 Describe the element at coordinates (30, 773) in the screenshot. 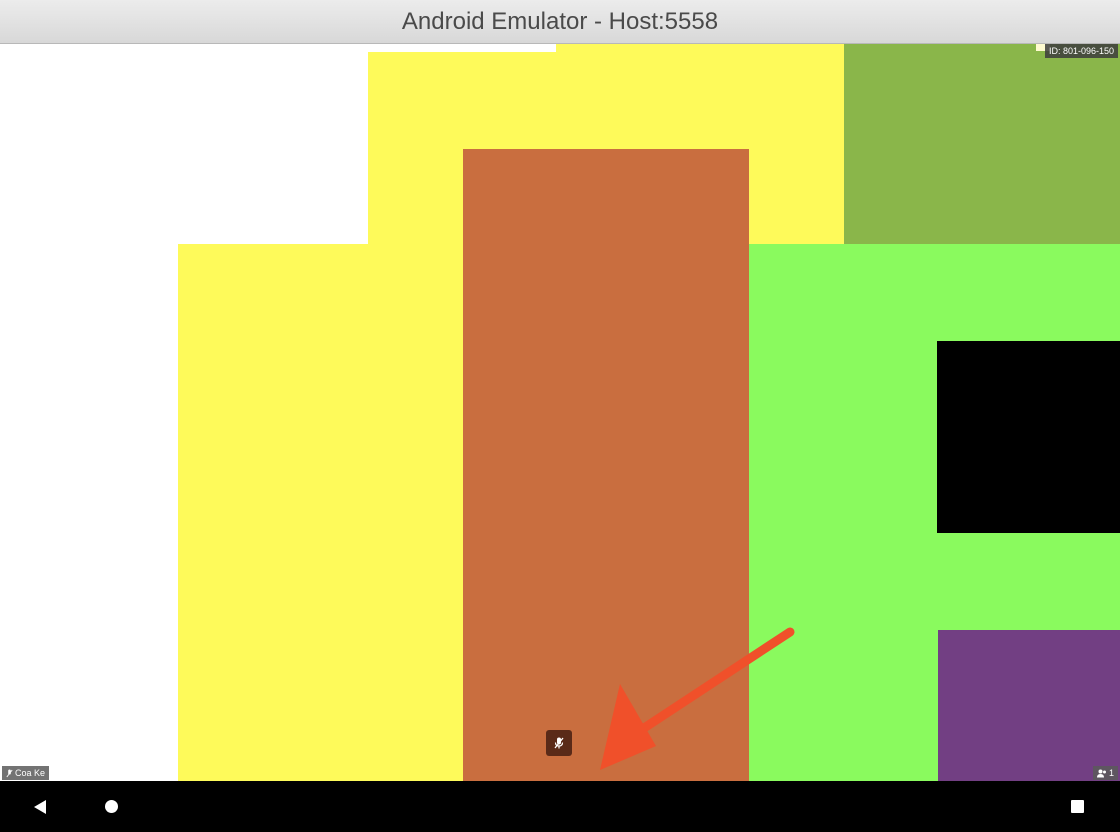

I see `participant-name: Coa Ke` at that location.